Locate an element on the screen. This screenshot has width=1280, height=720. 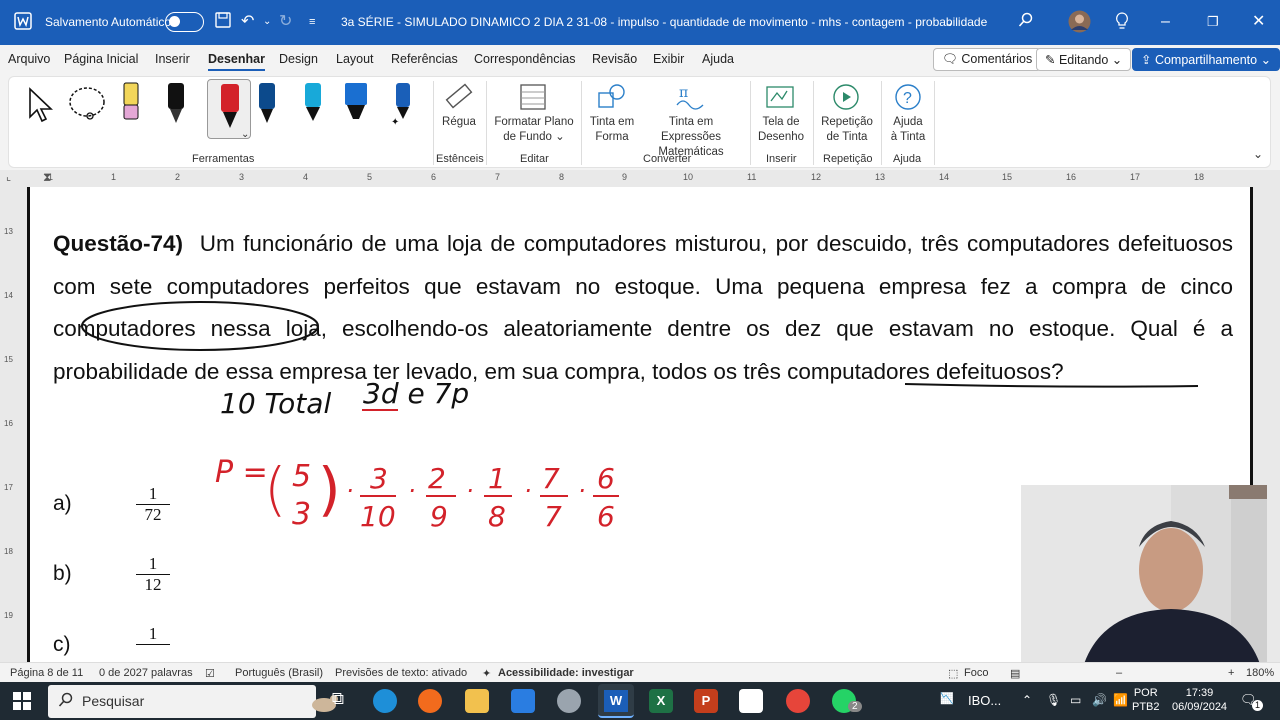
ink-frac-num: 7 is located at coordinates (551, 478).